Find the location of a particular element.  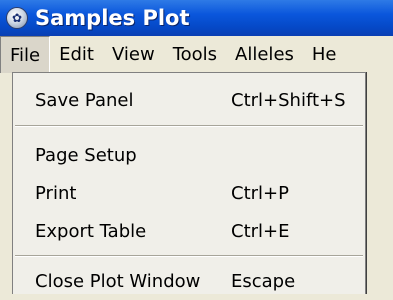

menu-item-label: Page Setup is located at coordinates (86, 155).